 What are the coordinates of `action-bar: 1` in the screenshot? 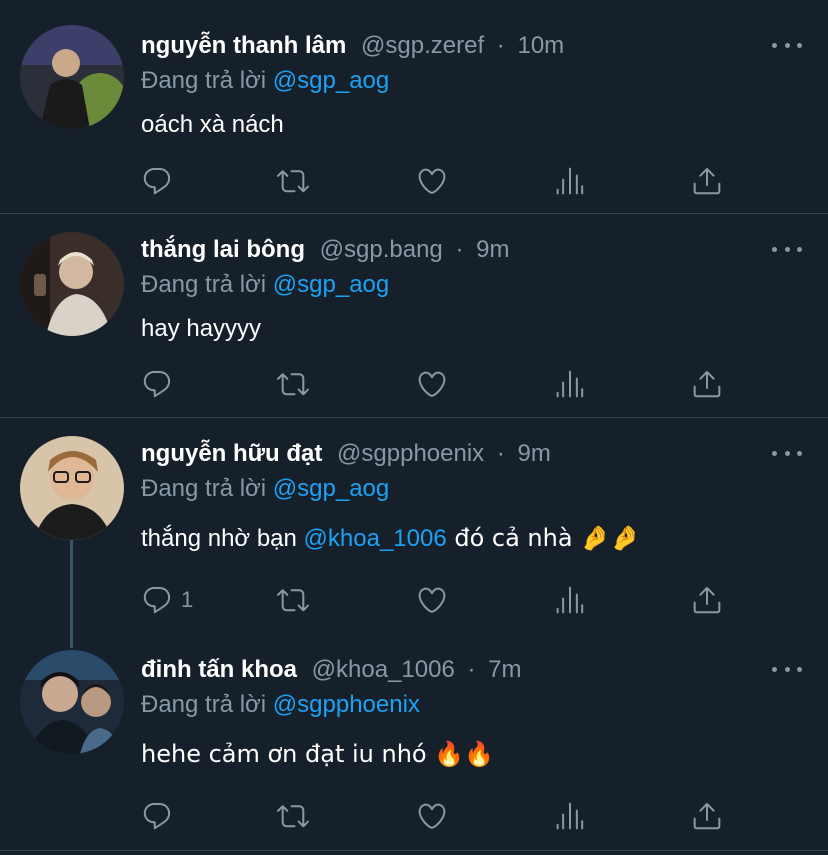 It's located at (441, 600).